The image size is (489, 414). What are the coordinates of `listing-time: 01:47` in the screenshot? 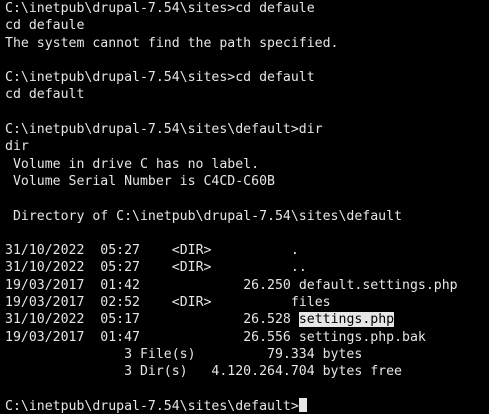 It's located at (120, 337).